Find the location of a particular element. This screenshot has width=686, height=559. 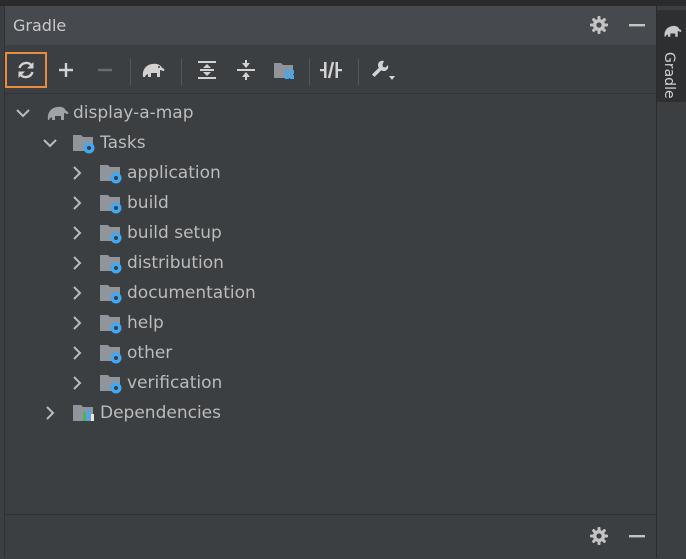

expand-all-icon is located at coordinates (207, 70).